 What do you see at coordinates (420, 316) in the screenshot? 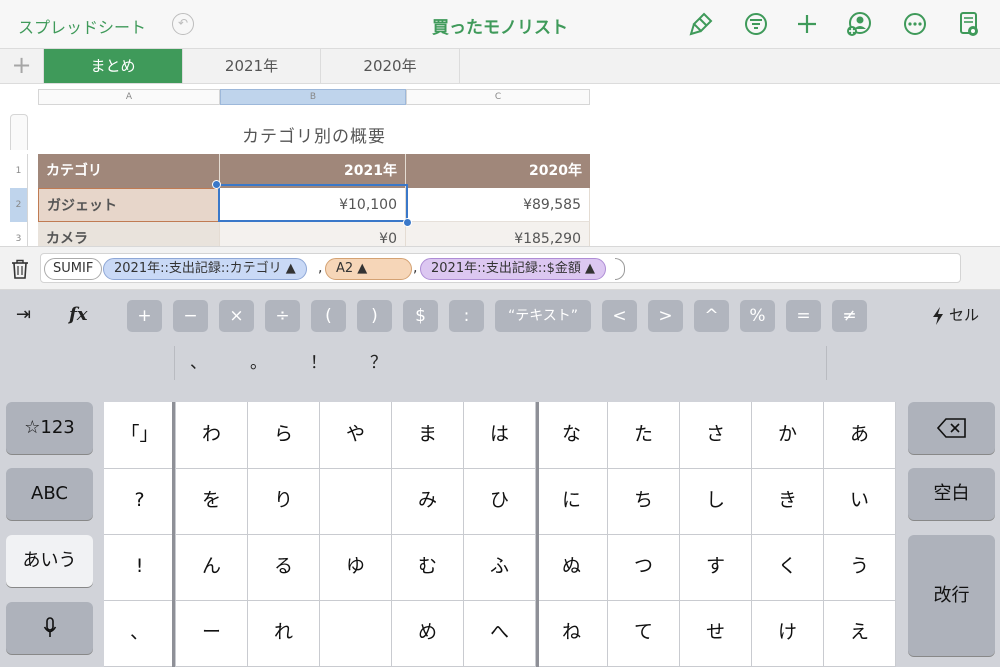
I see `symbol-key-dollar: $` at bounding box center [420, 316].